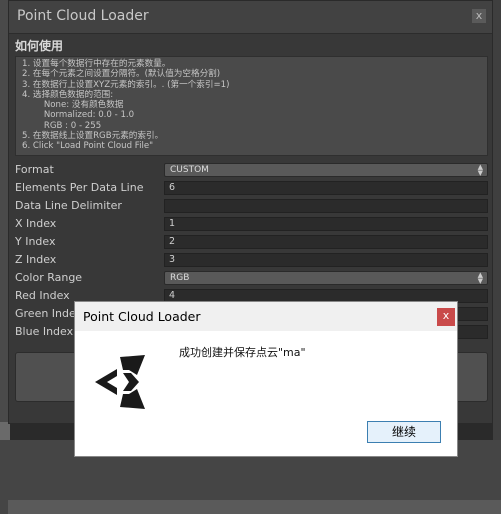  I want to click on y-index-label: Y Index, so click(35, 241).